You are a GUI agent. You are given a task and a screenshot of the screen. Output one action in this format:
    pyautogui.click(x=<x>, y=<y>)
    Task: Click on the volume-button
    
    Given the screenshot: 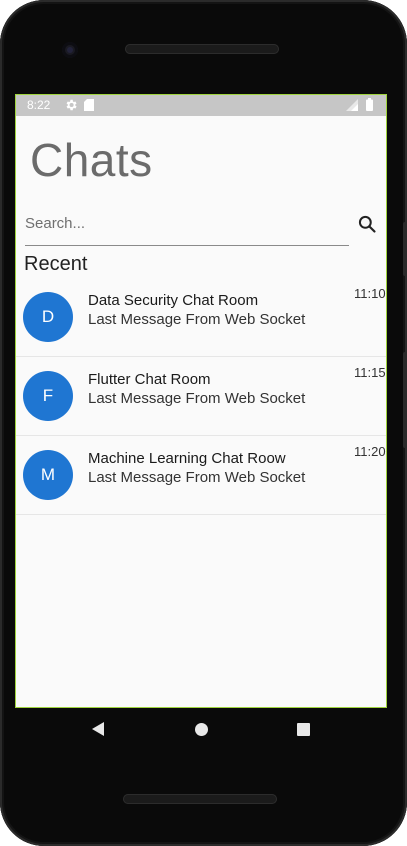 What is the action you would take?
    pyautogui.click(x=405, y=400)
    